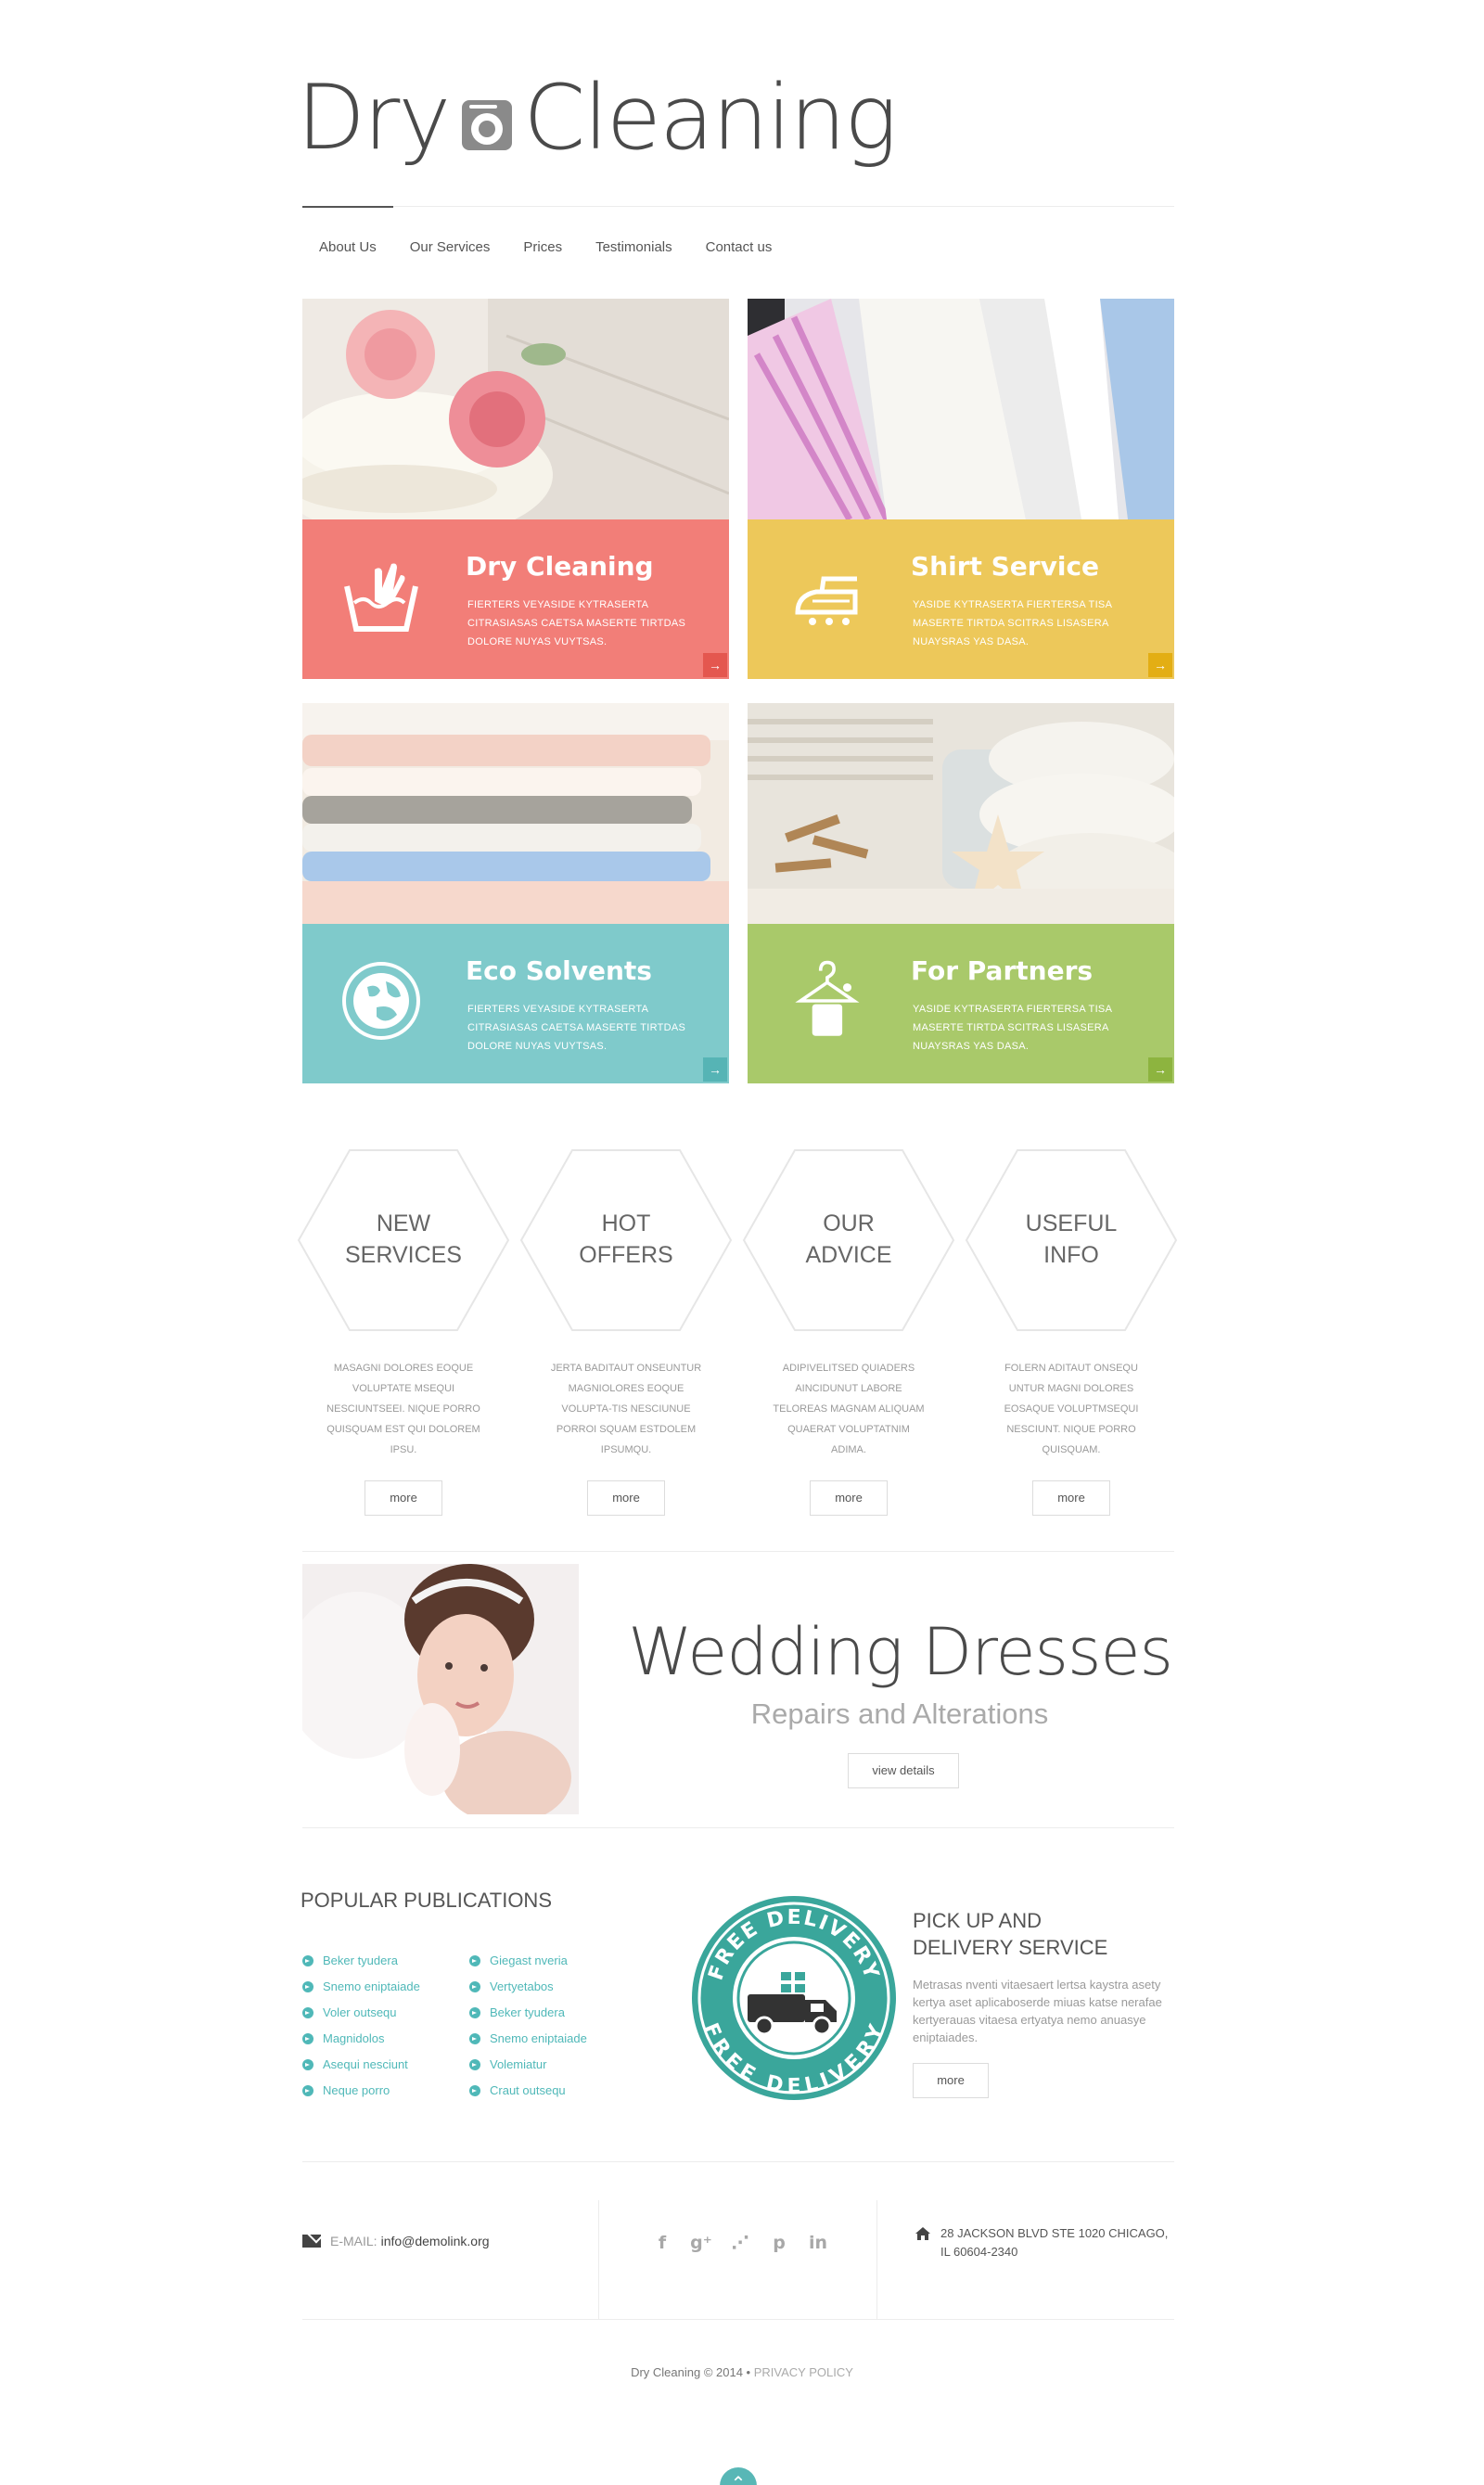 This screenshot has height=2485, width=1484. I want to click on rss-icon: ⋰, so click(740, 2243).